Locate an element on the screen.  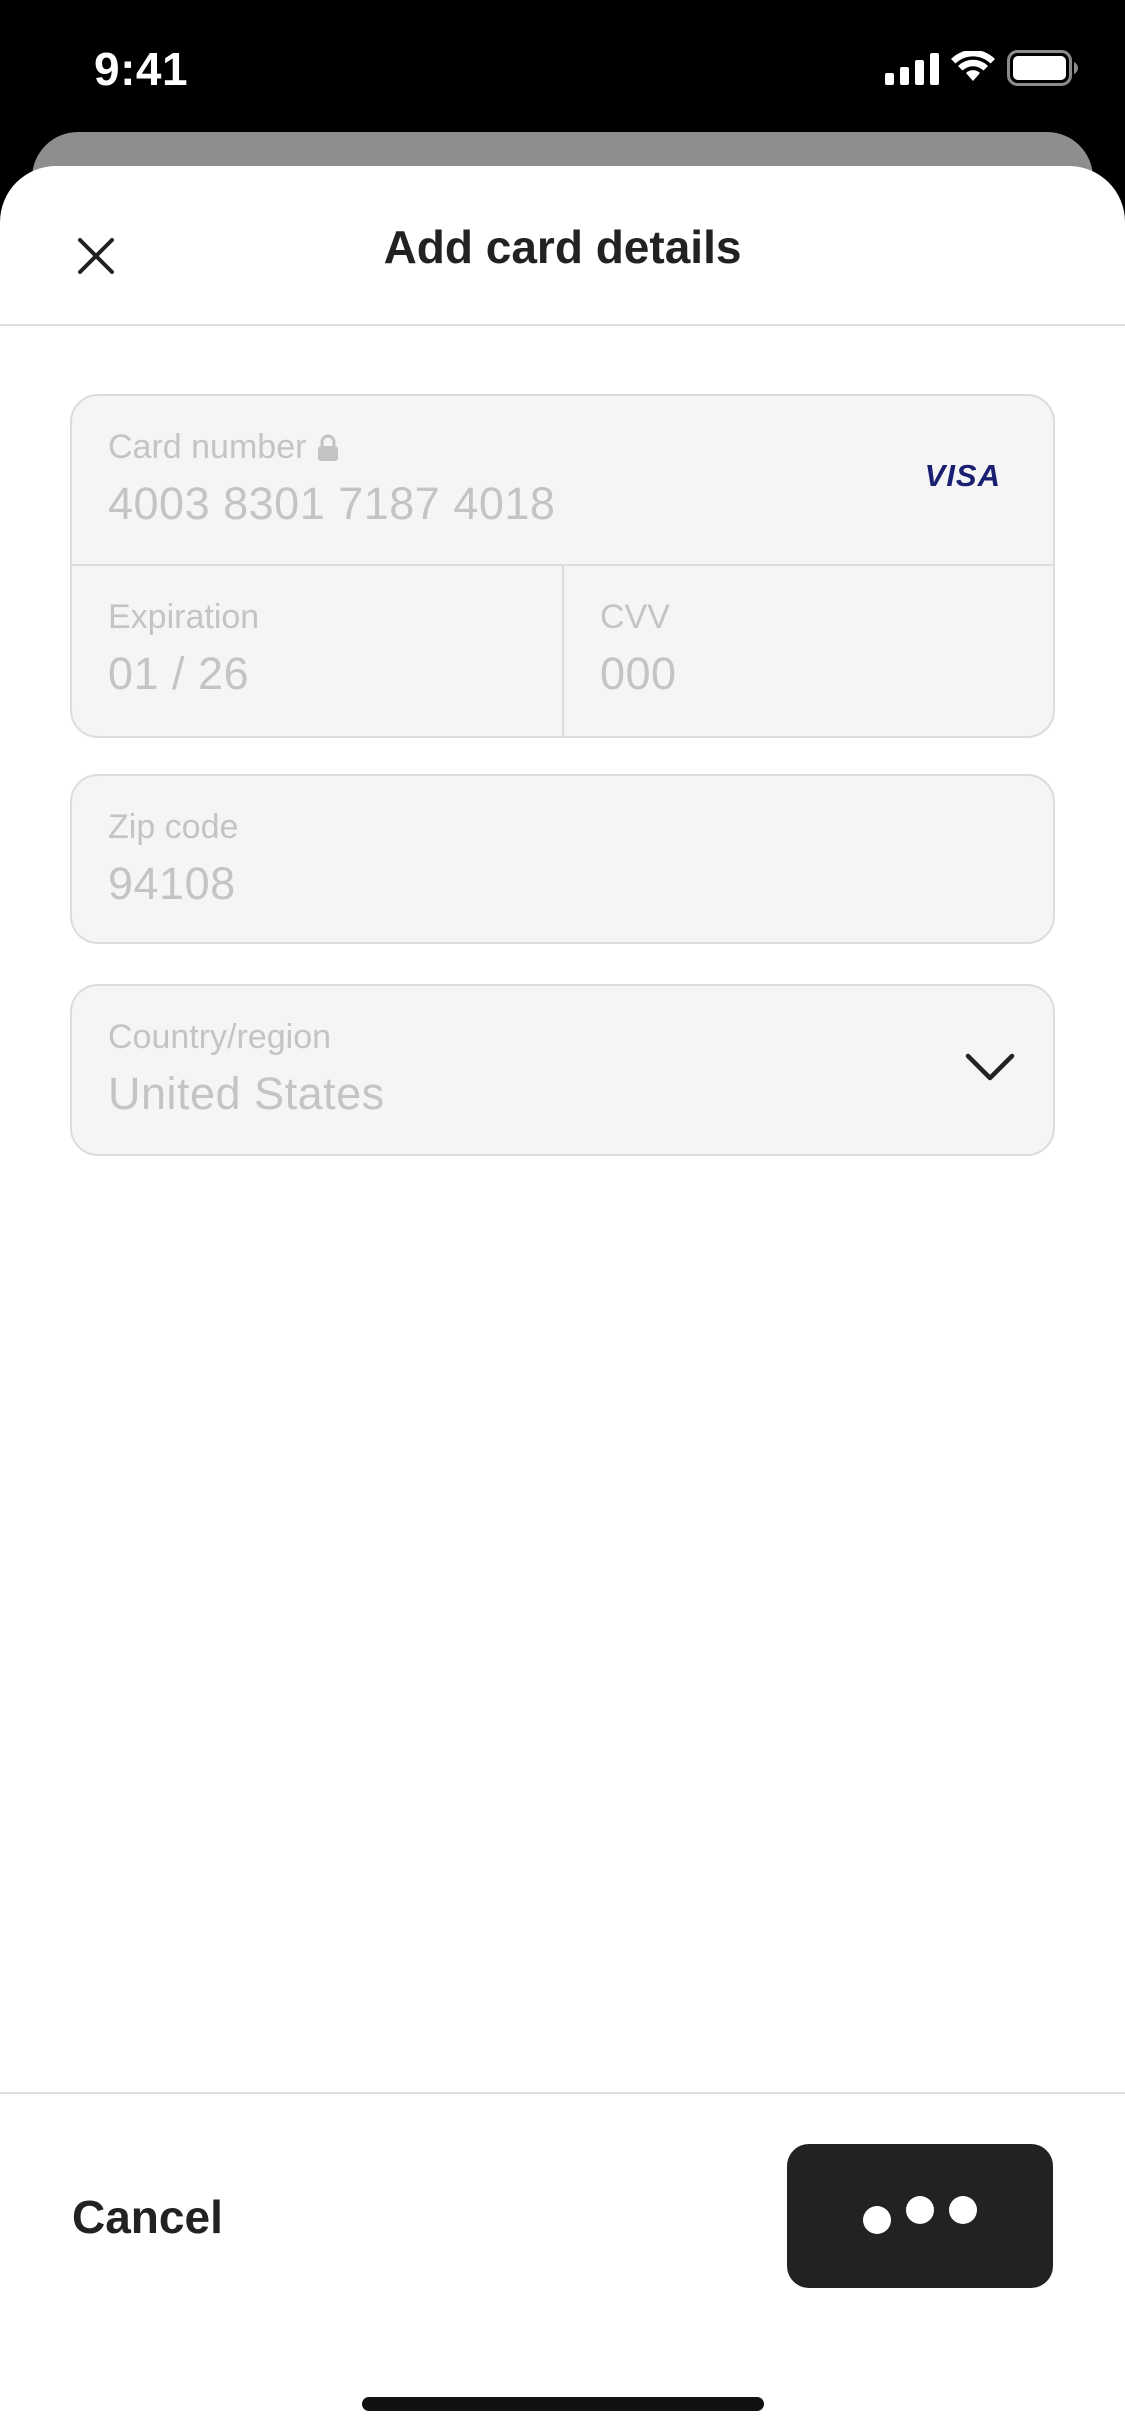
card-number-label: Card number is located at coordinates (224, 447).